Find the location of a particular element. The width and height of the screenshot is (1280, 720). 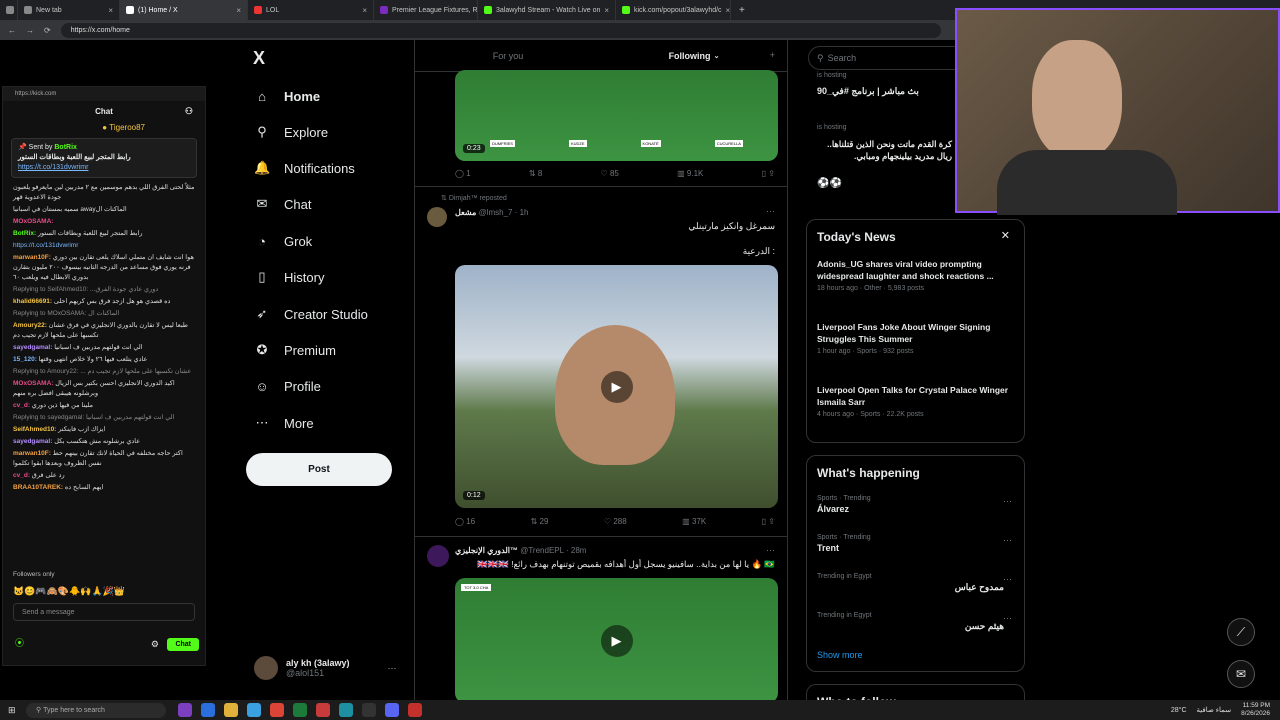

nav-notifications: 🔔 Notifications is located at coordinates (304, 168).